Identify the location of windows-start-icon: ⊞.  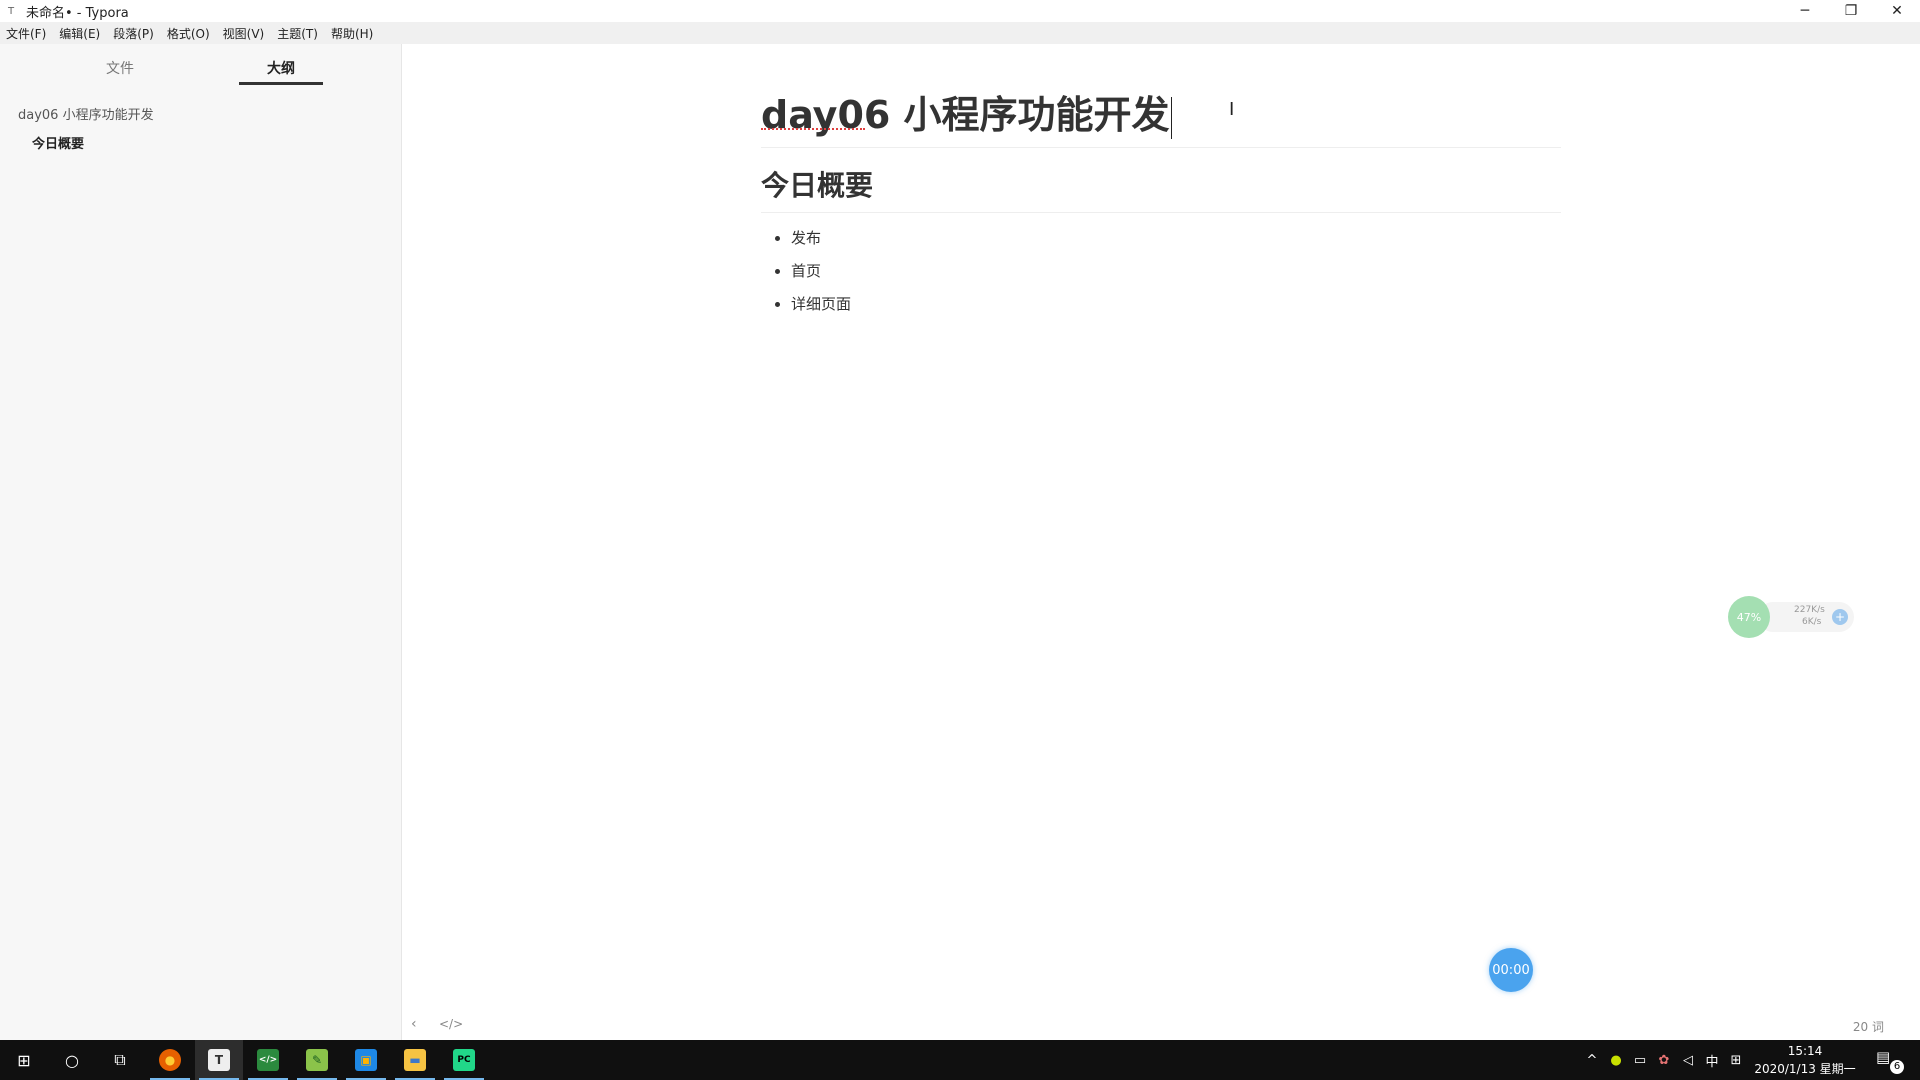
(24, 1060).